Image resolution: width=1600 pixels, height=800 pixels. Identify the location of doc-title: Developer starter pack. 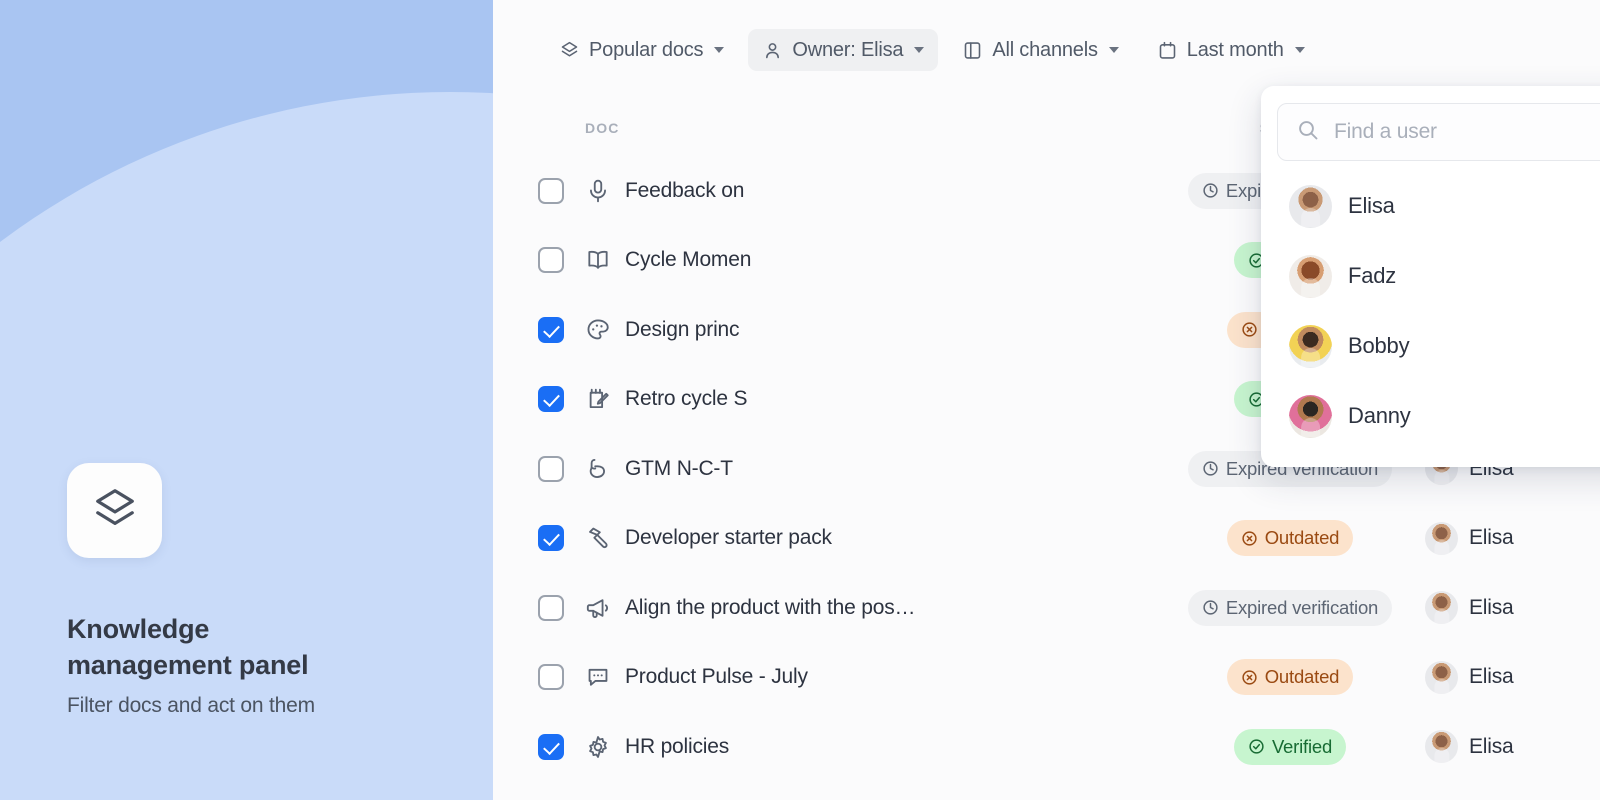
(728, 538).